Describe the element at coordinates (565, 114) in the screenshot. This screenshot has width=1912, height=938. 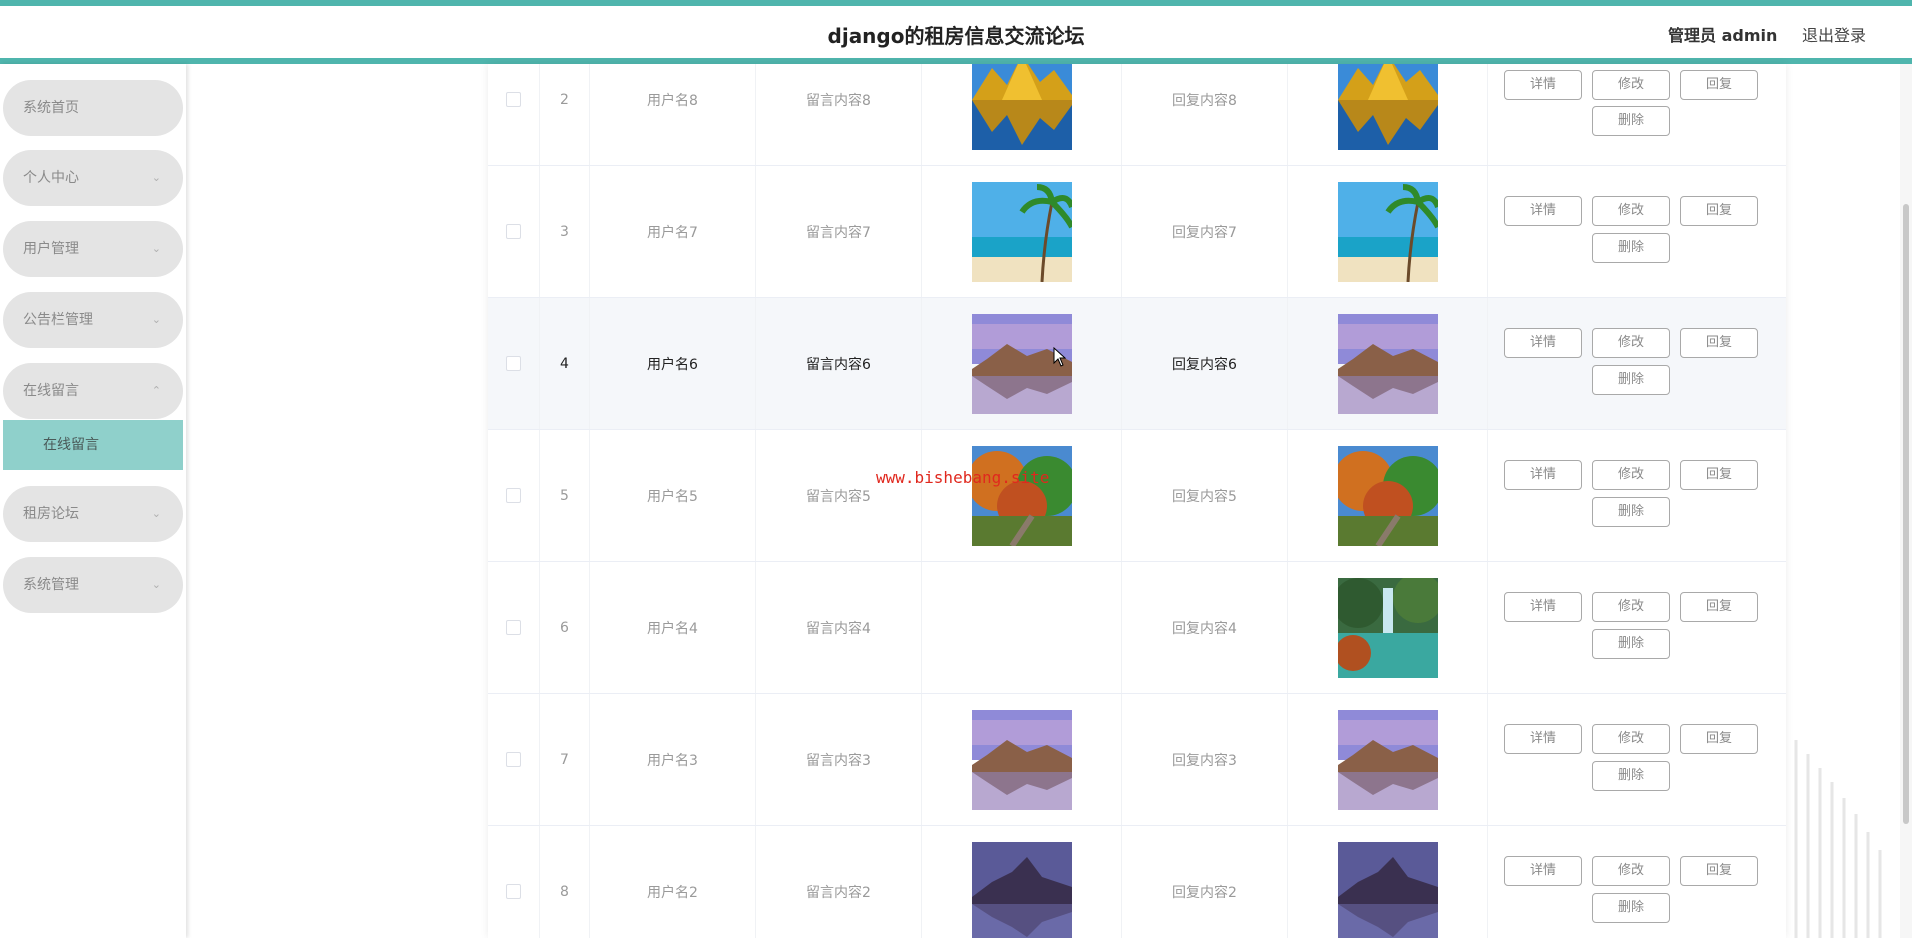
I see `row-index: 2` at that location.